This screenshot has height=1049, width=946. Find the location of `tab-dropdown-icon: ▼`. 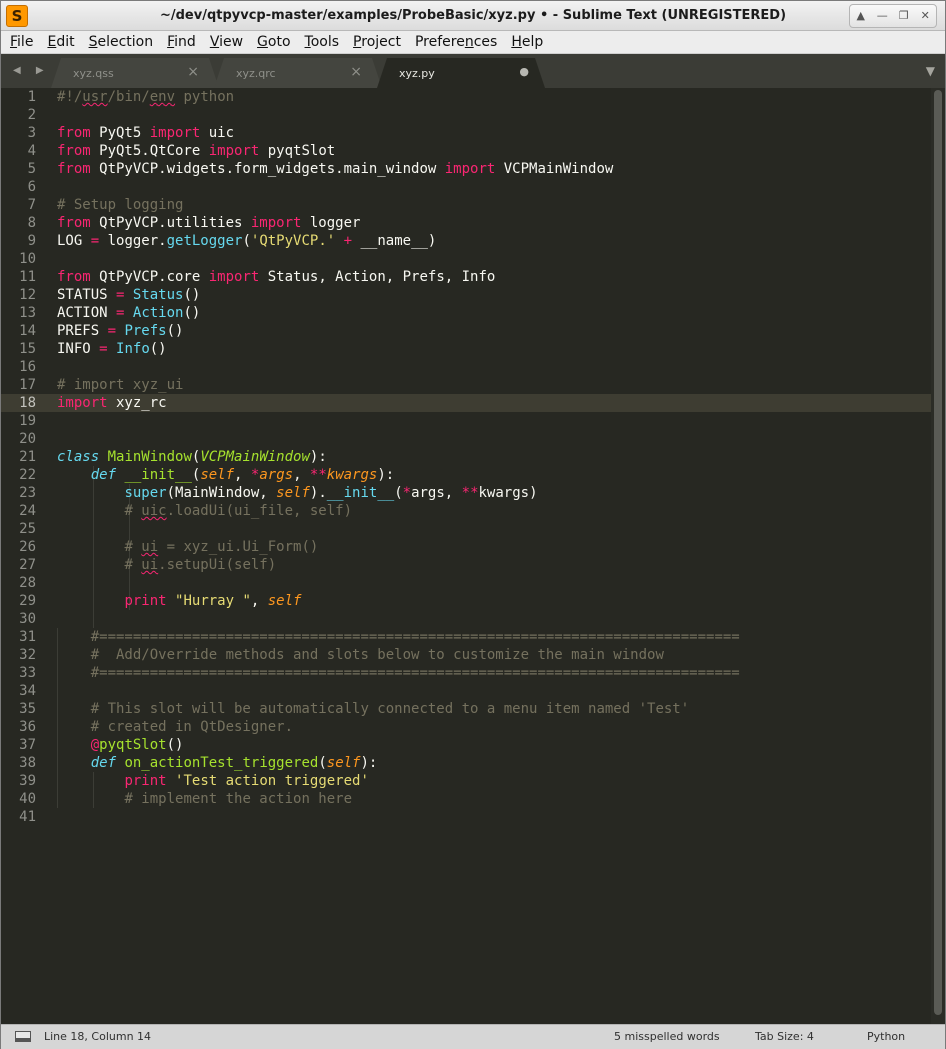

tab-dropdown-icon: ▼ is located at coordinates (930, 71).